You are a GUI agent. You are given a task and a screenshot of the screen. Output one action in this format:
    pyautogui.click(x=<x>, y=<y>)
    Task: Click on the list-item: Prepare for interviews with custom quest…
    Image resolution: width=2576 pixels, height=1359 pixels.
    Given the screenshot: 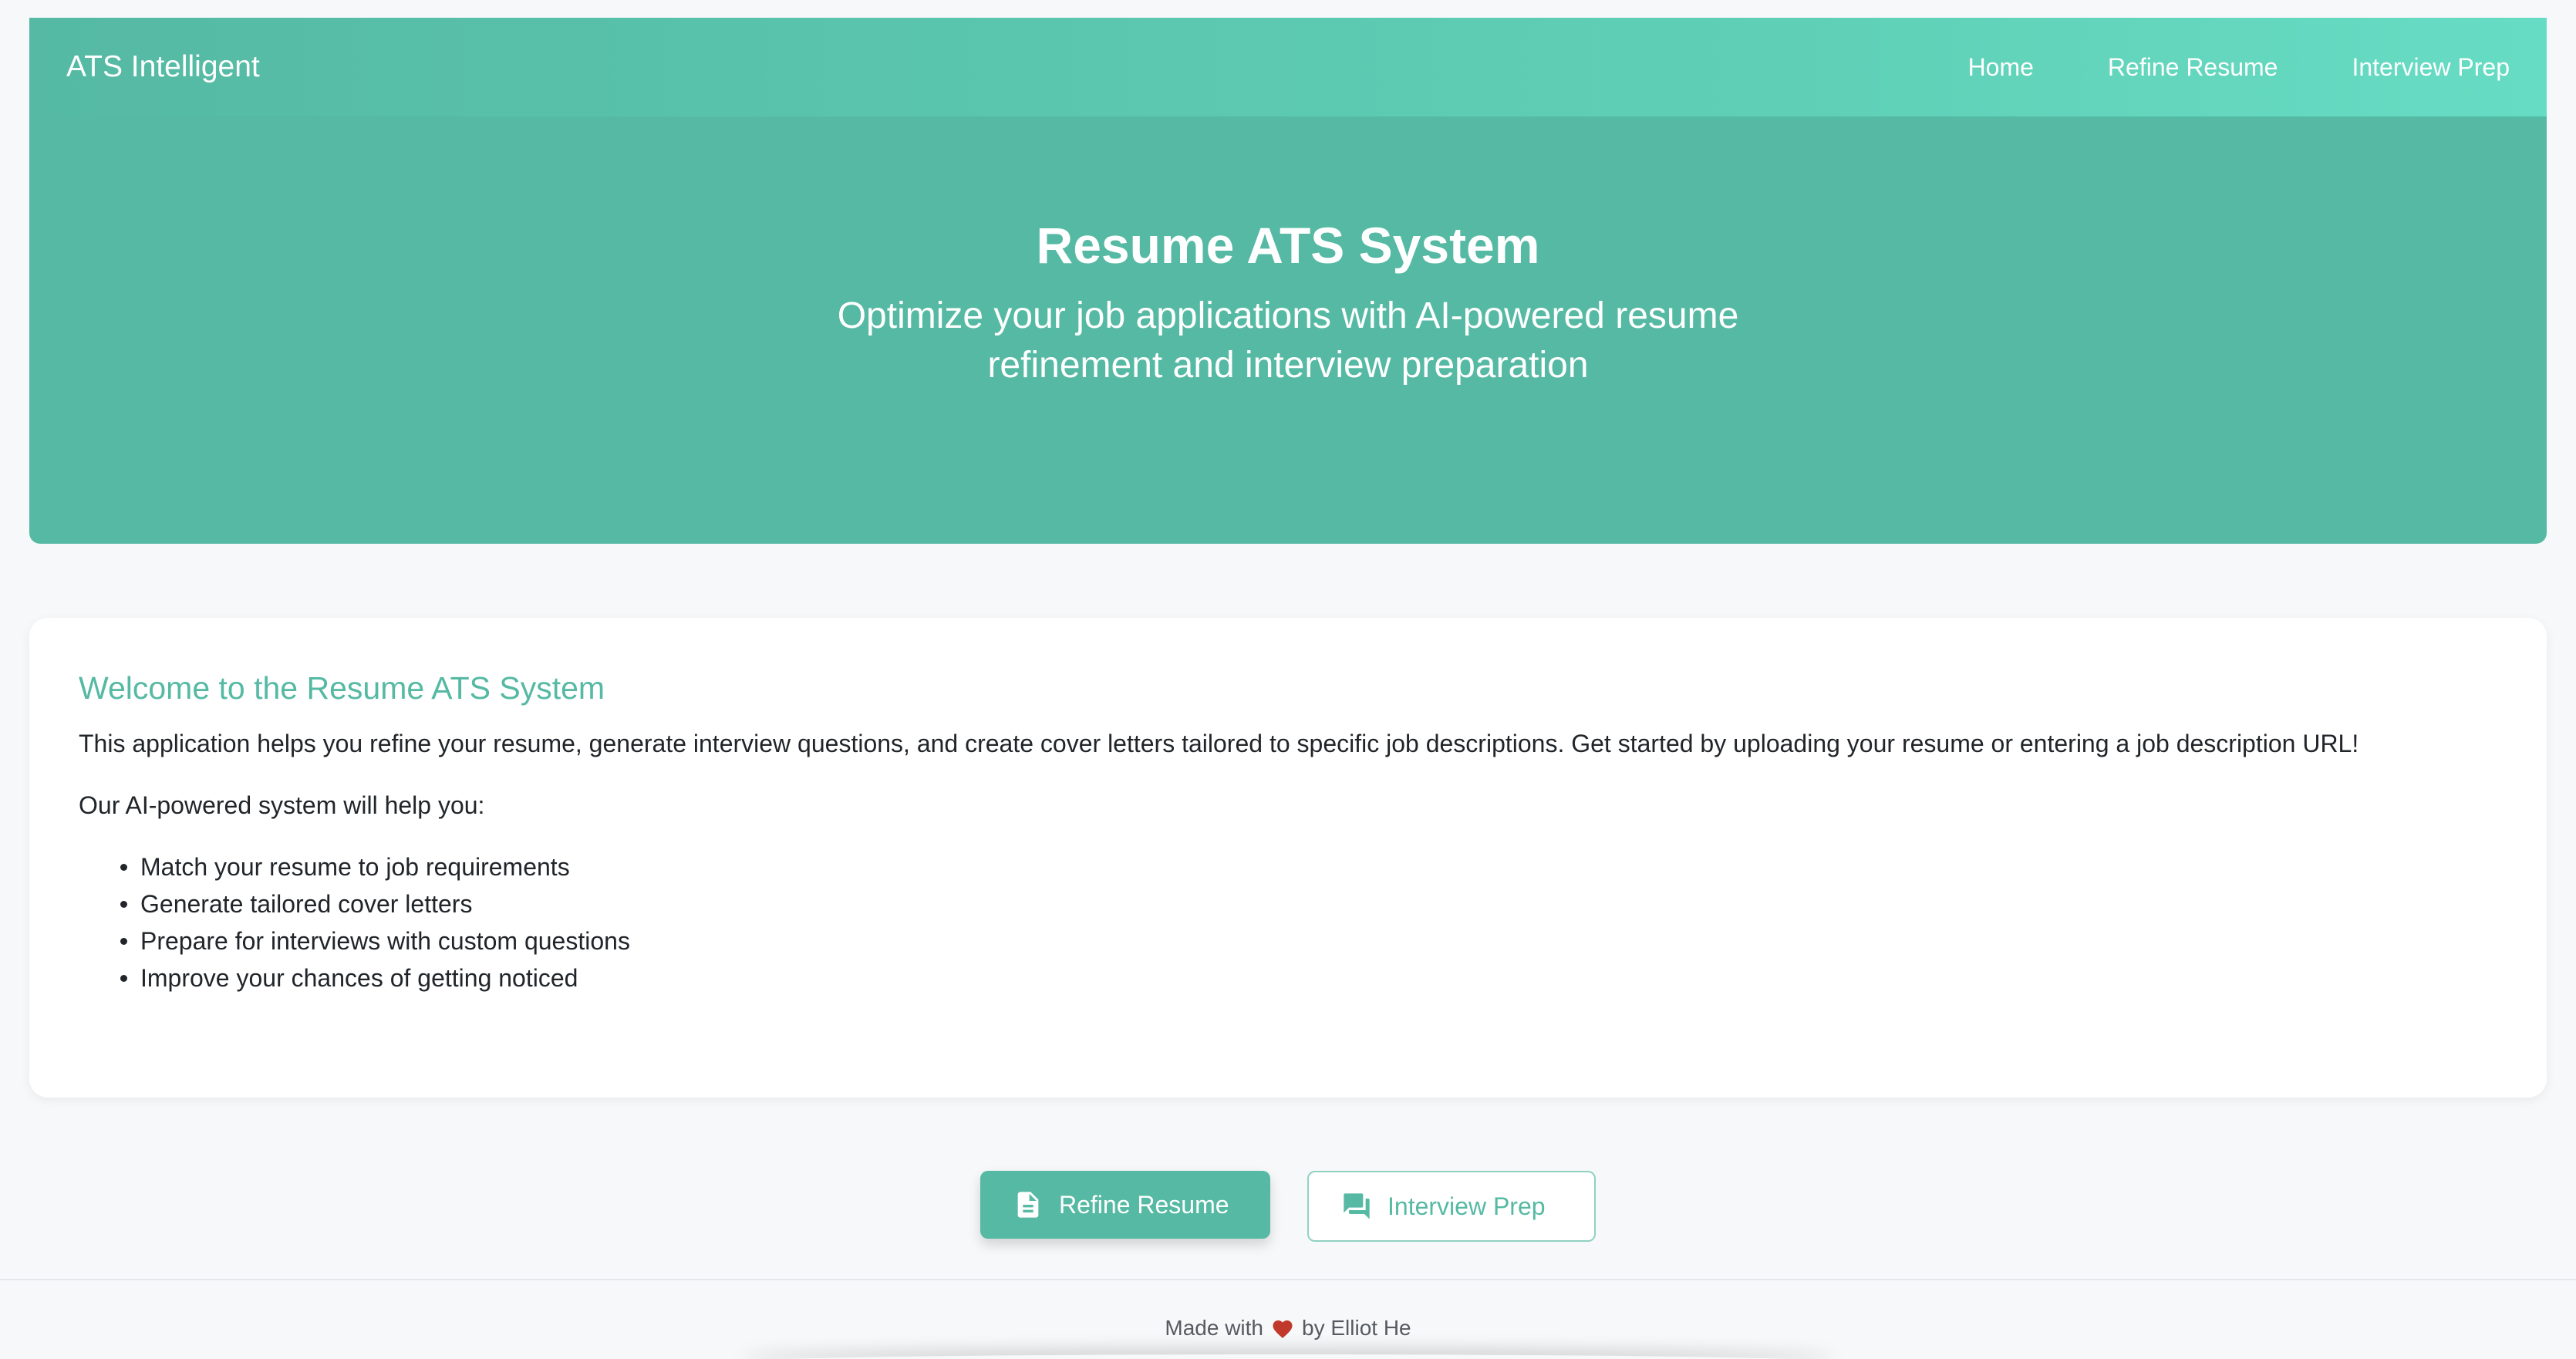 What is the action you would take?
    pyautogui.click(x=1304, y=940)
    